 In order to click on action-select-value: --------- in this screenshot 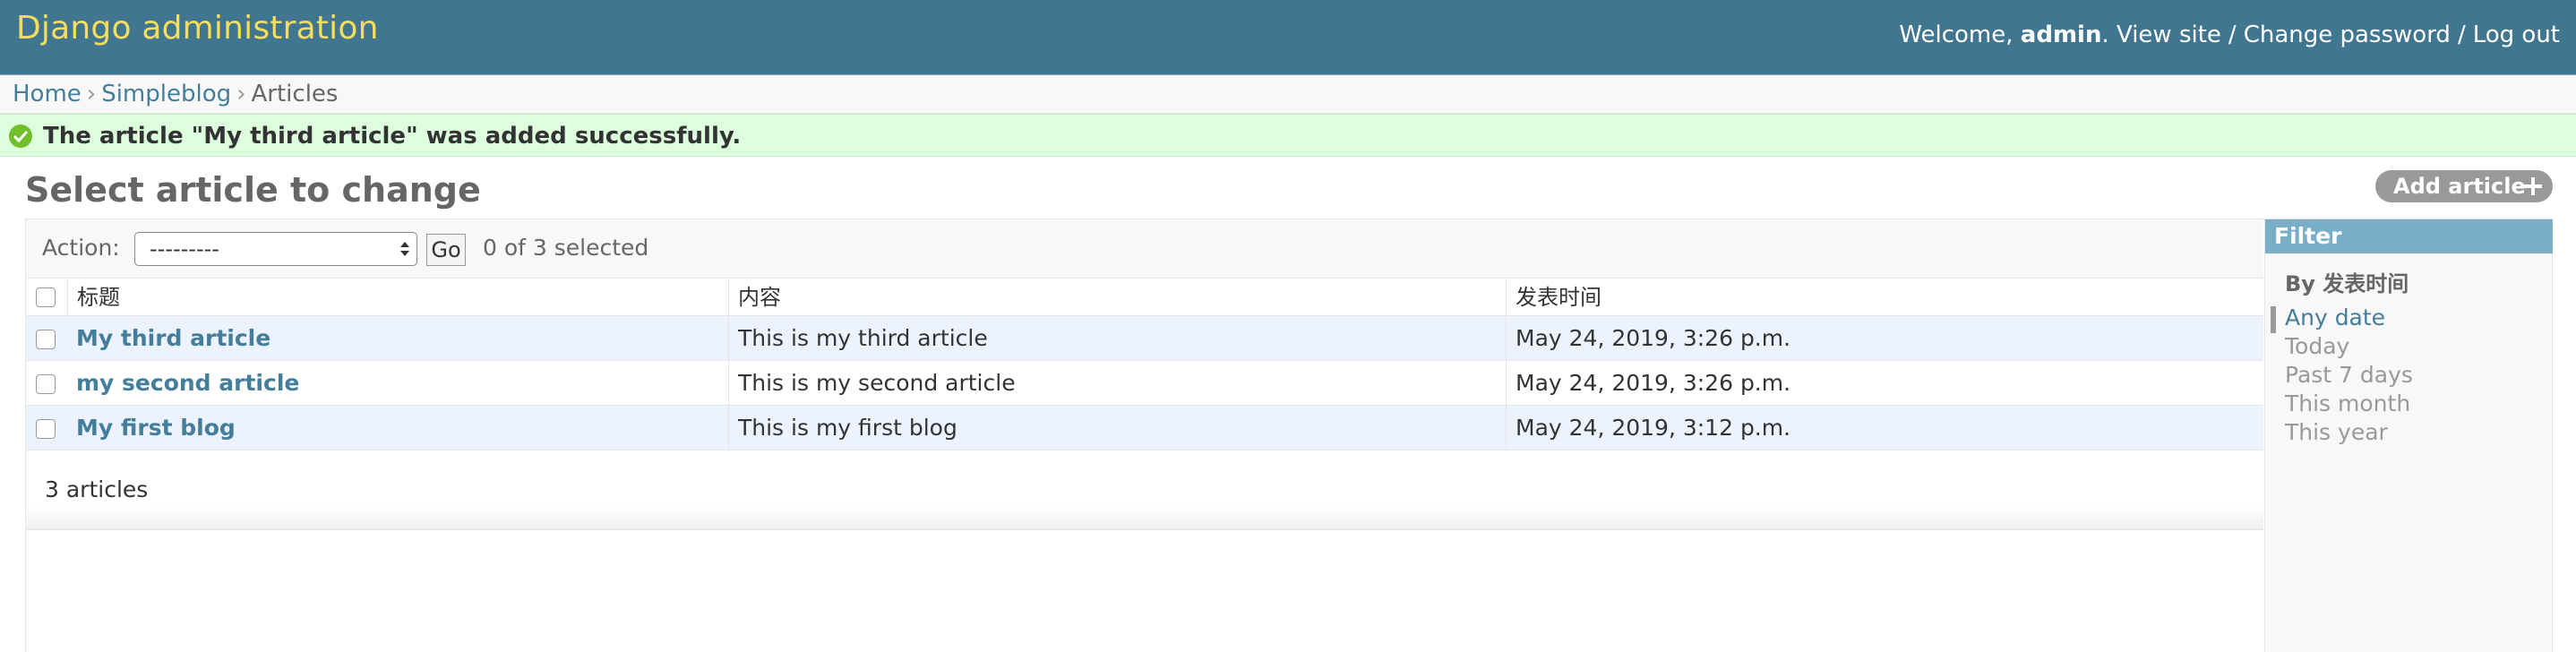, I will do `click(184, 249)`.